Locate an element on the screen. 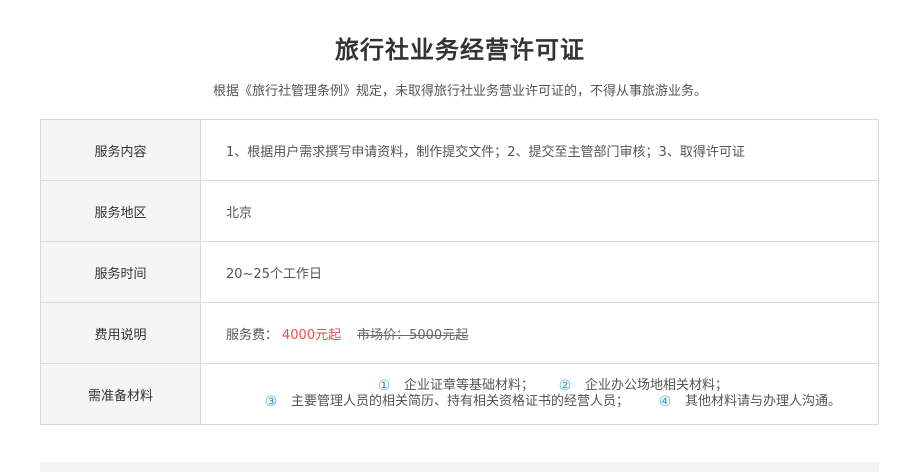 The height and width of the screenshot is (472, 920). row-label-service-content: 服务内容 is located at coordinates (121, 150).